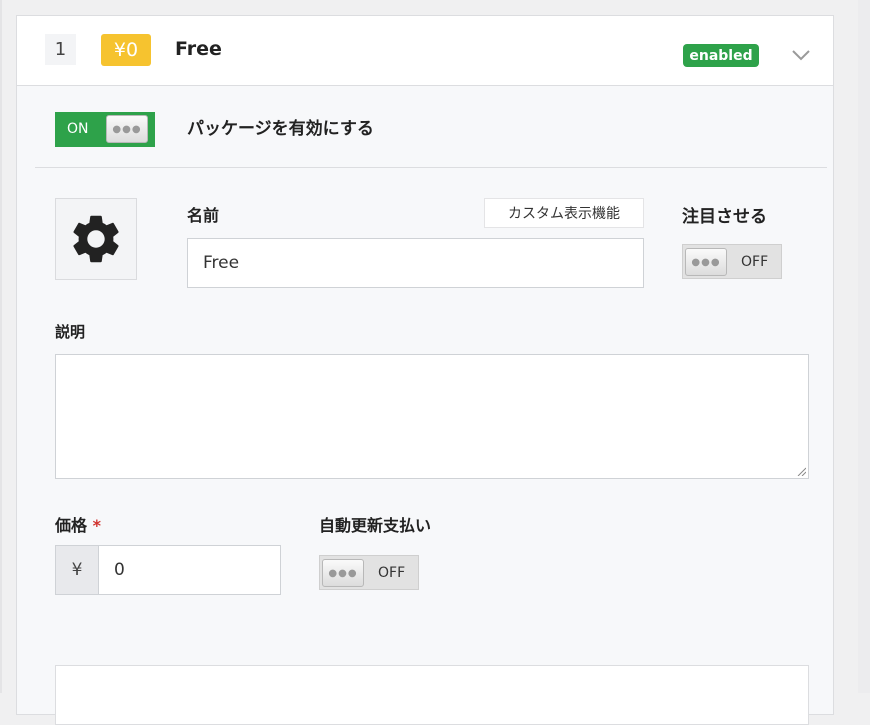 This screenshot has width=870, height=725. I want to click on name-label: 名前, so click(203, 215).